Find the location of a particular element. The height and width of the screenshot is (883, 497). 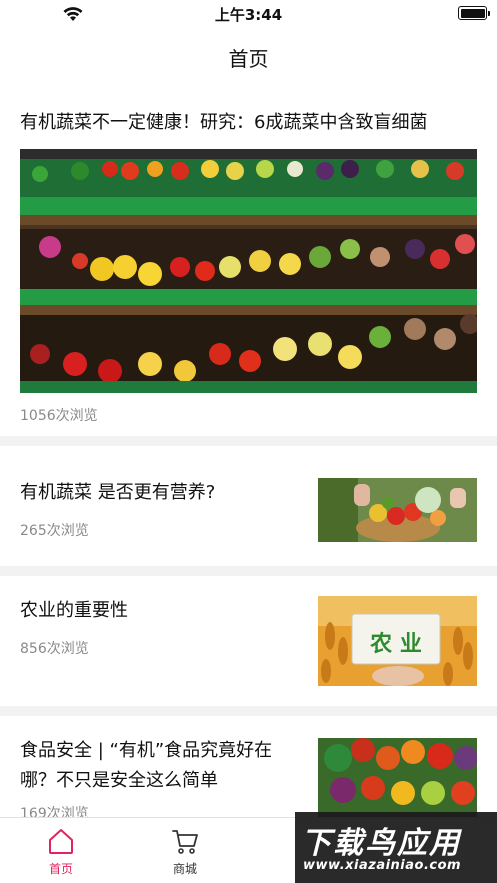

article-title: 食品安全 | “有机”食品究竟好在哪？不只是安全这么简单 is located at coordinates (162, 766).